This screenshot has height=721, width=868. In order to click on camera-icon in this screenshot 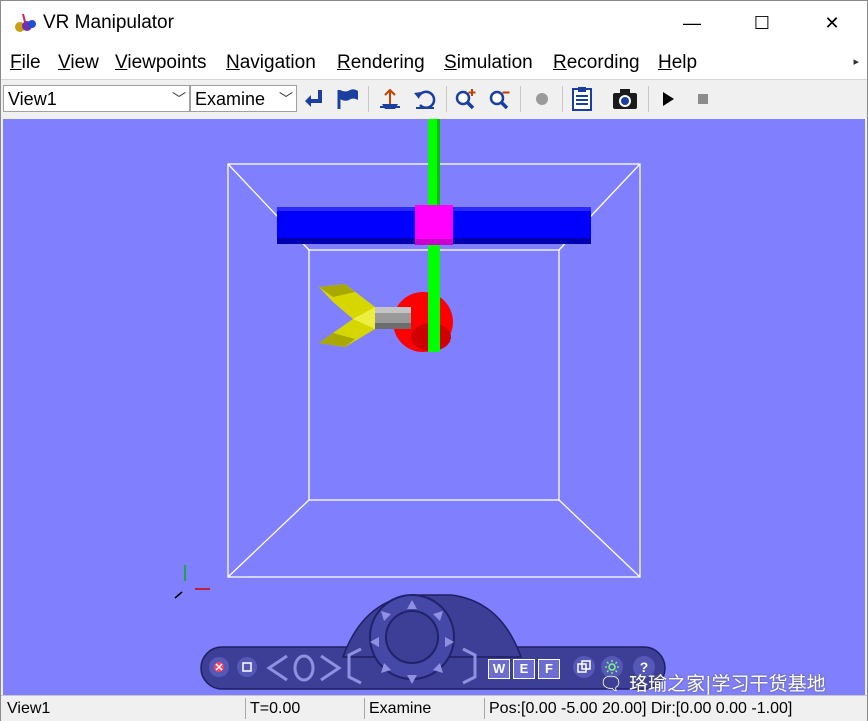, I will do `click(625, 99)`.